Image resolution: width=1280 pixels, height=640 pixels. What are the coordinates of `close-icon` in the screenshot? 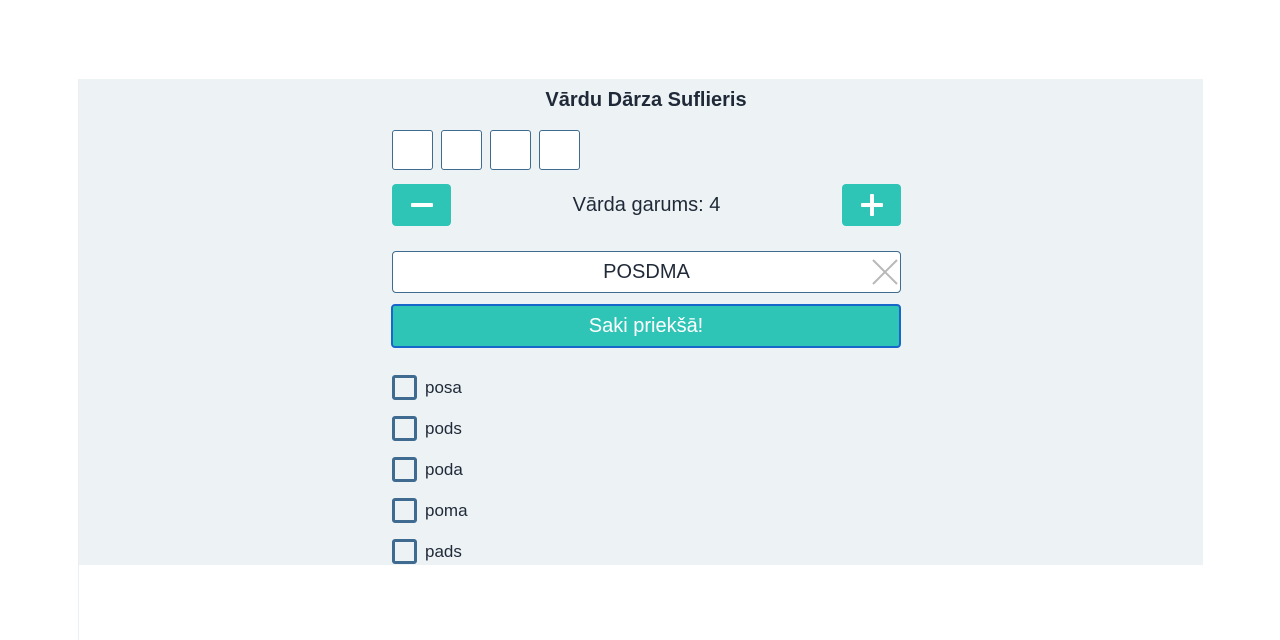 It's located at (885, 272).